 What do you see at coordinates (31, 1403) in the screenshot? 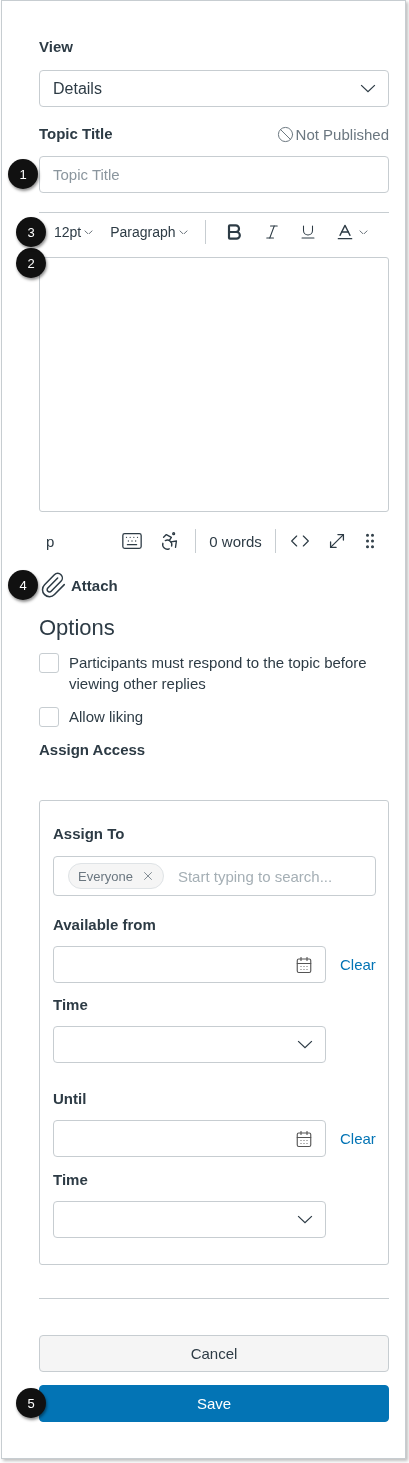
I see `callout-badge: 5` at bounding box center [31, 1403].